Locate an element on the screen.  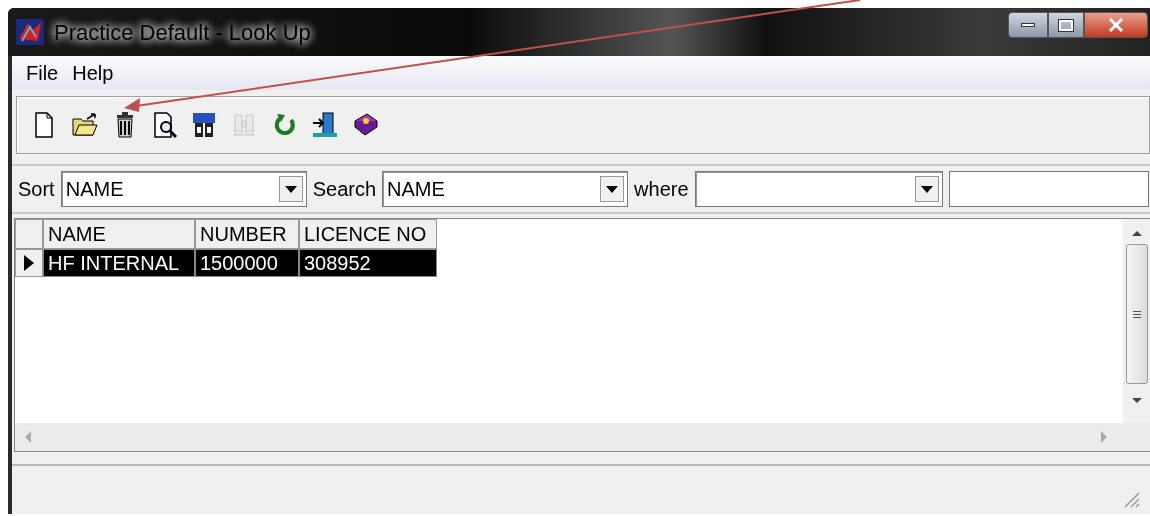
vertical-scrollbar is located at coordinates (1136, 321).